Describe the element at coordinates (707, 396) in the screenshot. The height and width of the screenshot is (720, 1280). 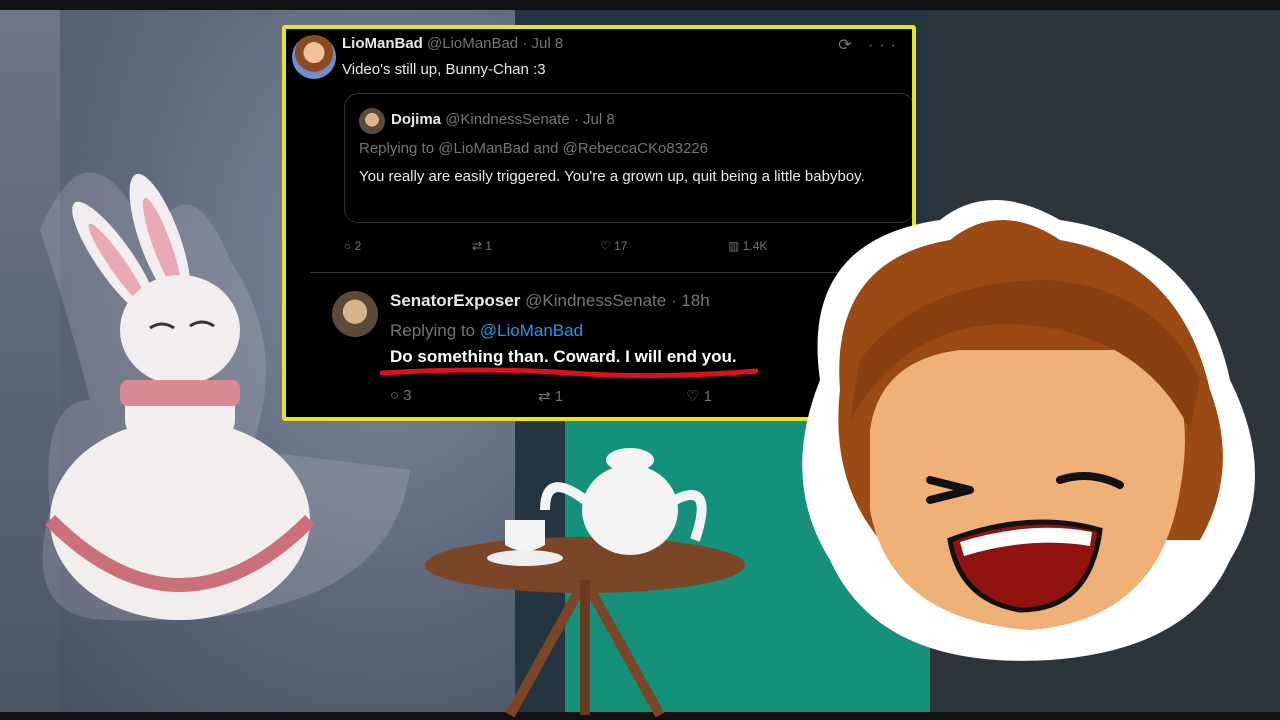
I see `reply-like-count: 1` at that location.